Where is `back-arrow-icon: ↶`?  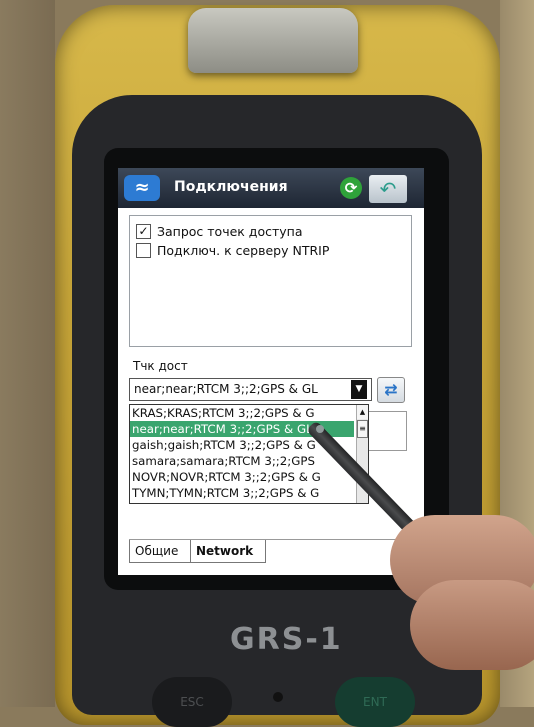 back-arrow-icon: ↶ is located at coordinates (388, 189).